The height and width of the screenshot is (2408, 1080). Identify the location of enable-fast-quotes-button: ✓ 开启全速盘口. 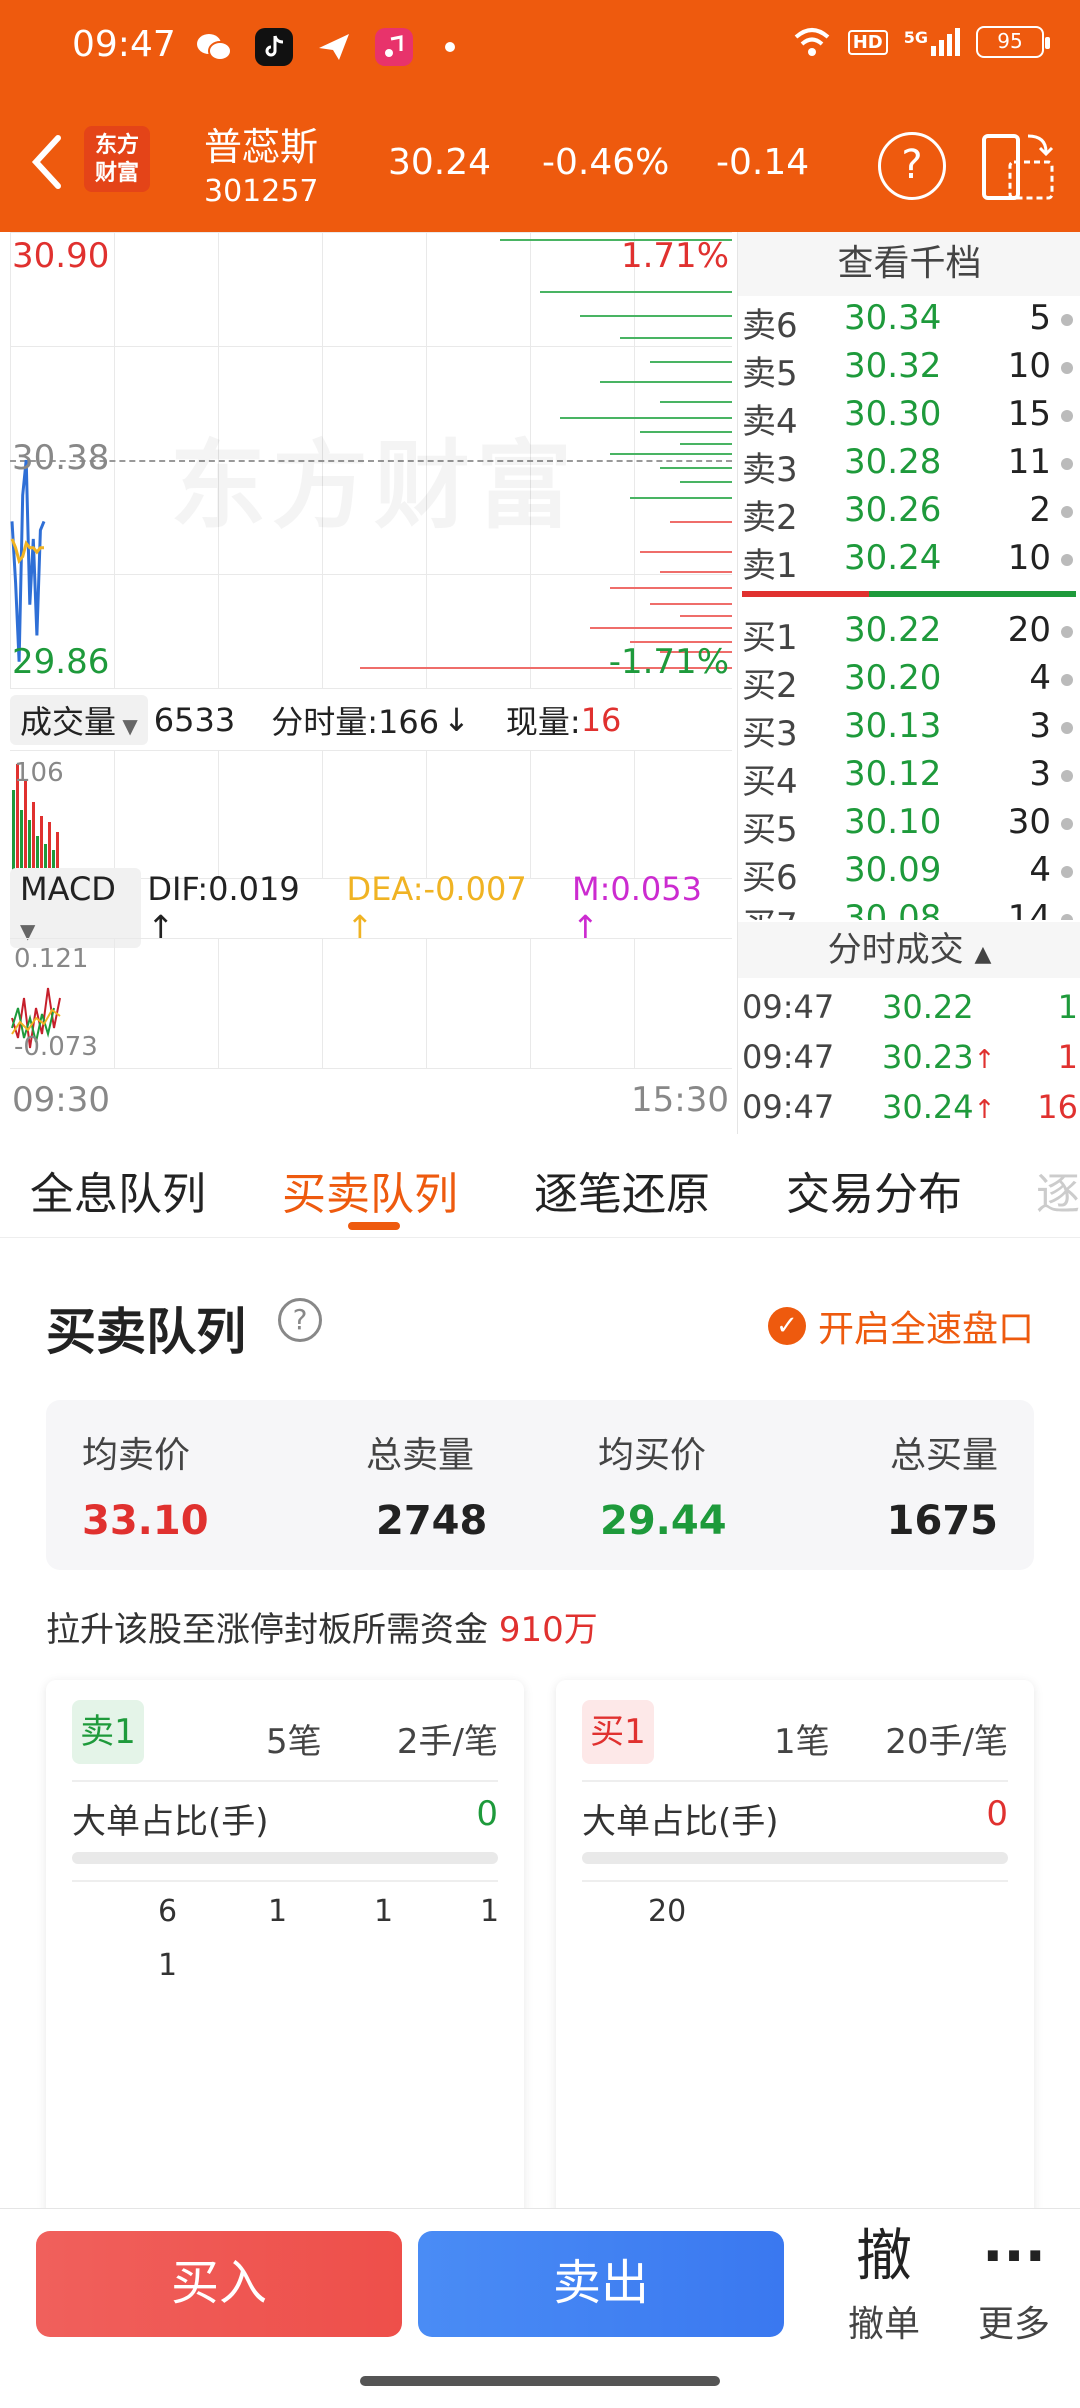
(901, 1326).